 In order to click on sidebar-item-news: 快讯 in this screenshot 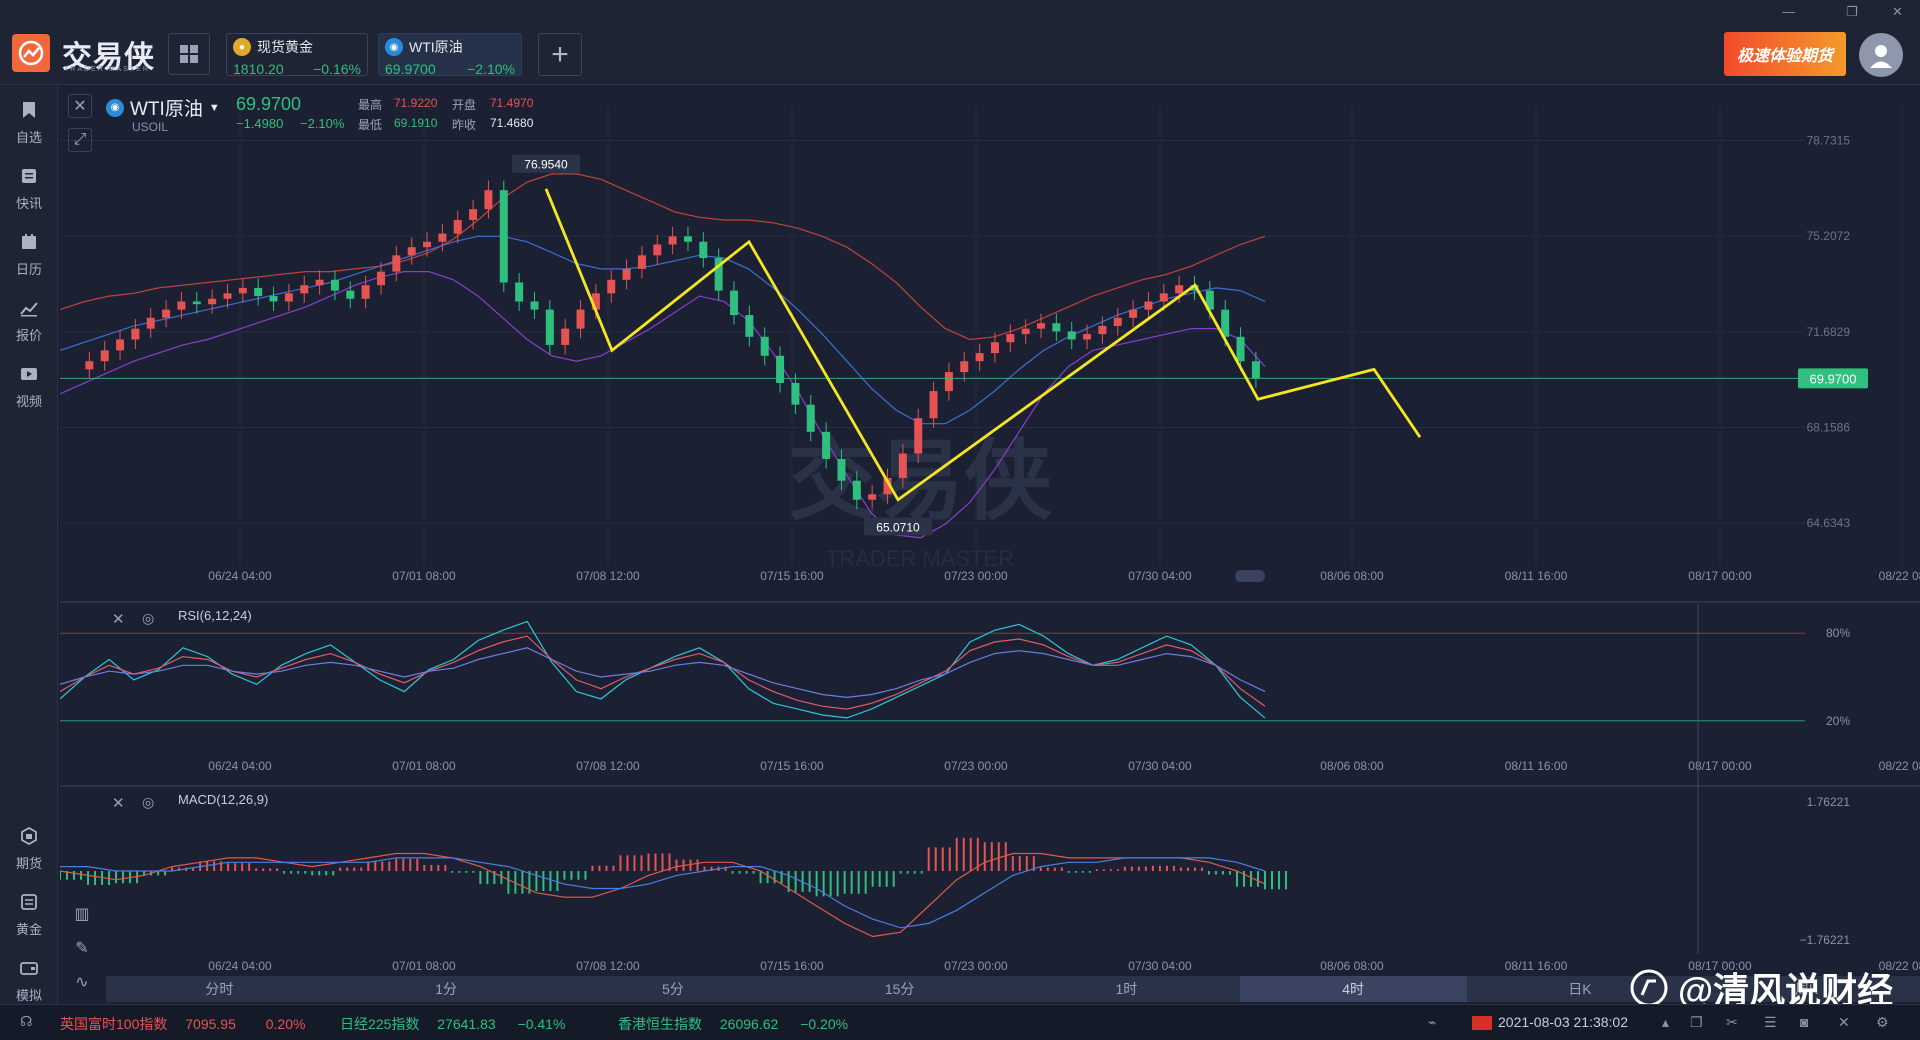, I will do `click(29, 189)`.